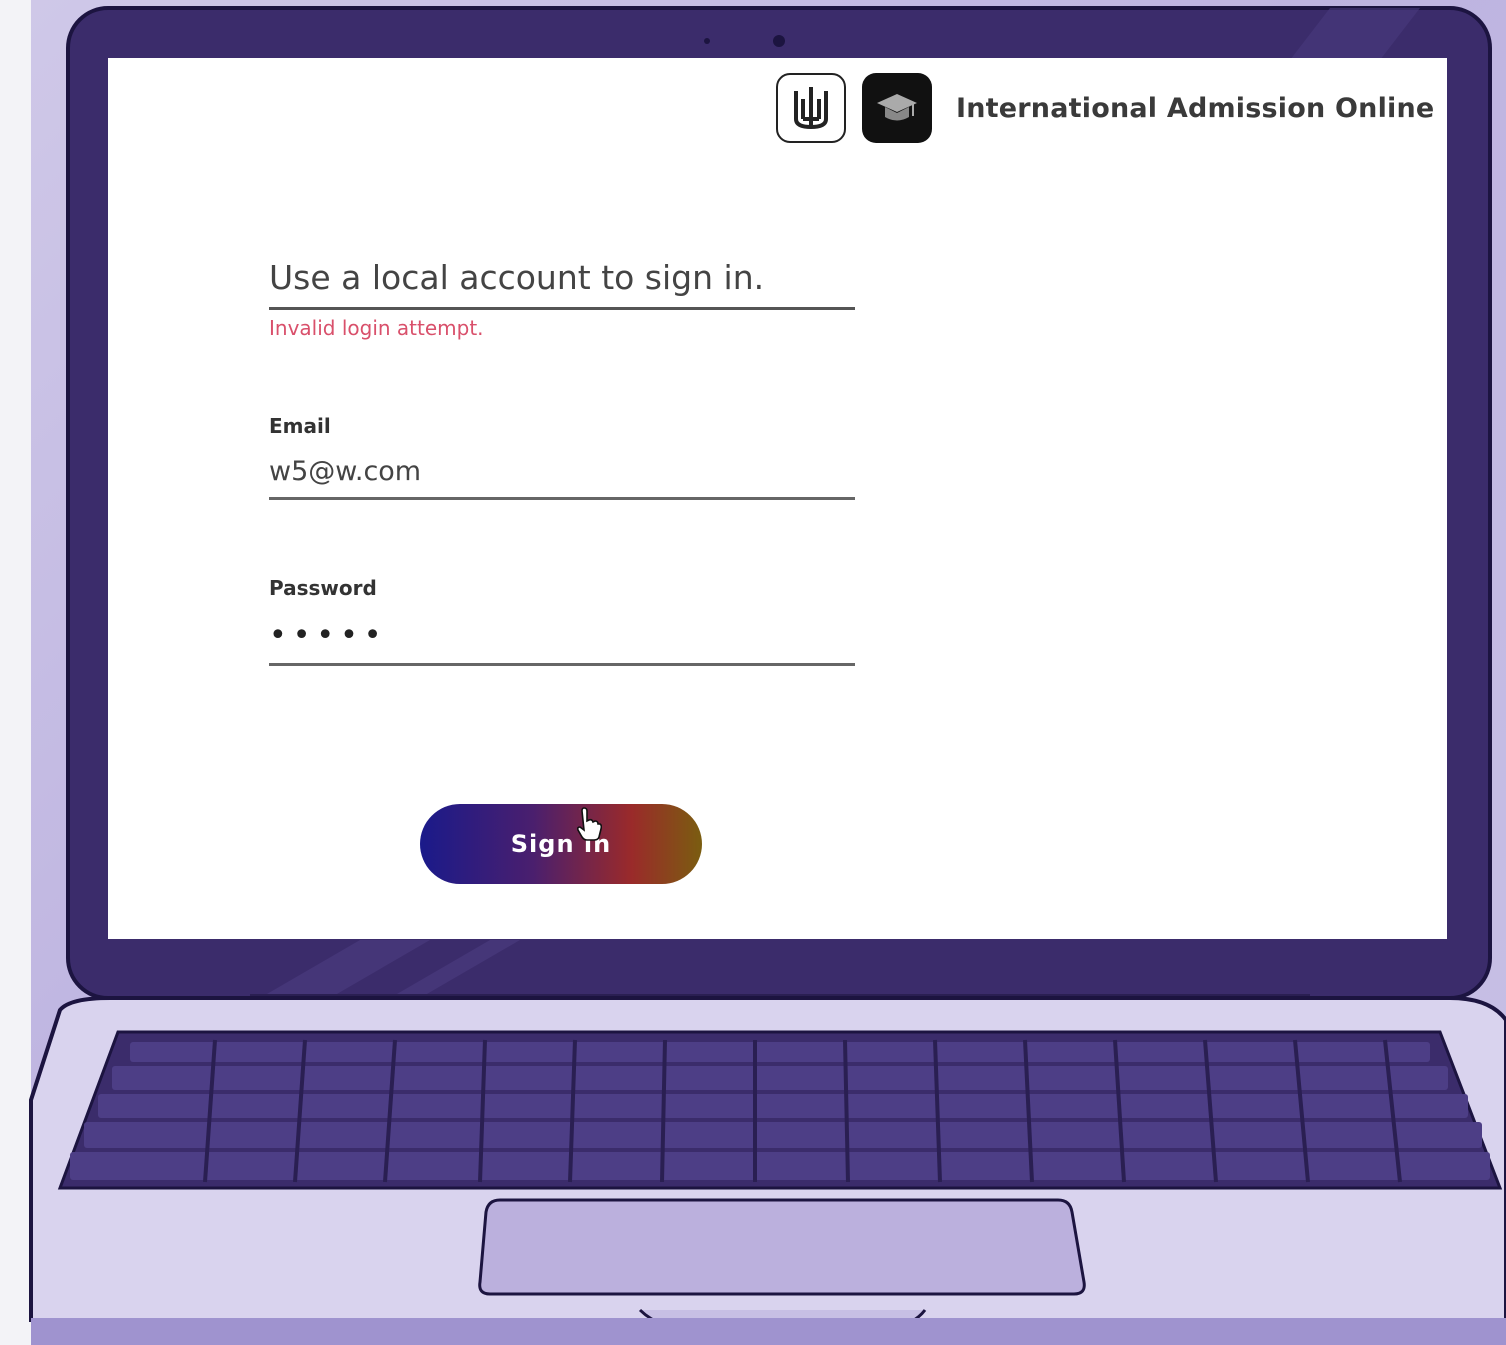 This screenshot has height=1345, width=1506. Describe the element at coordinates (1195, 108) in the screenshot. I see `app-title: International Admission Online` at that location.